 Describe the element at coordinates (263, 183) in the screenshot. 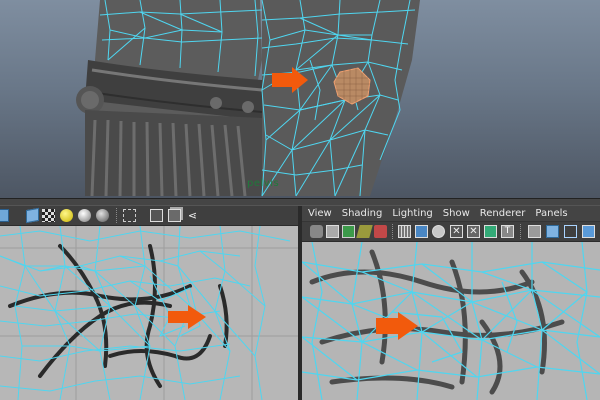

I see `object-label: pelvis` at that location.